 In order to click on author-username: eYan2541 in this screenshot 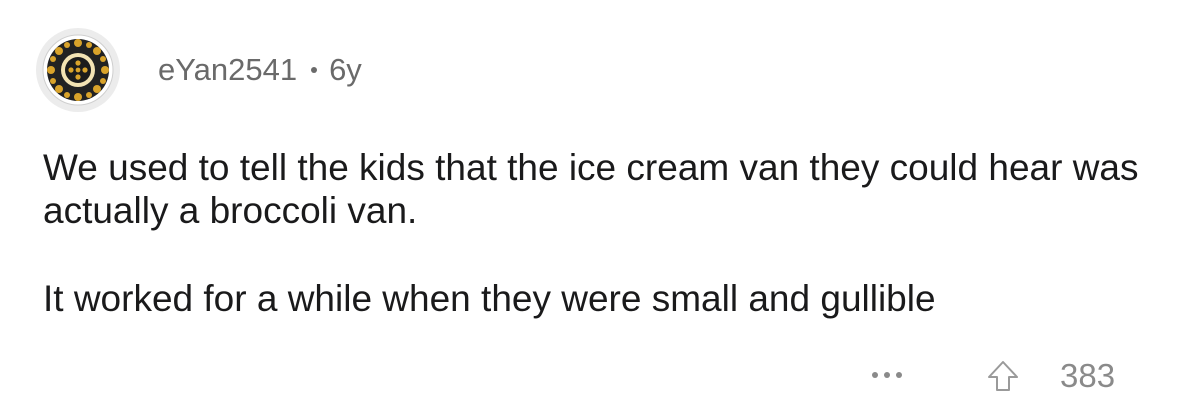, I will do `click(227, 70)`.